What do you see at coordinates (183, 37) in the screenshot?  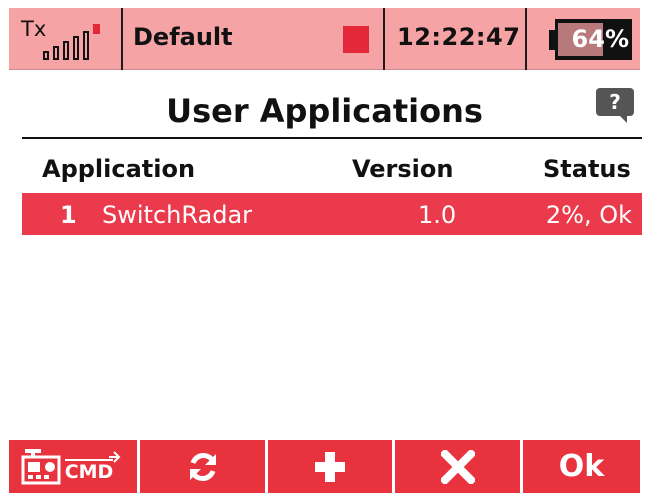 I see `model-name: Default` at bounding box center [183, 37].